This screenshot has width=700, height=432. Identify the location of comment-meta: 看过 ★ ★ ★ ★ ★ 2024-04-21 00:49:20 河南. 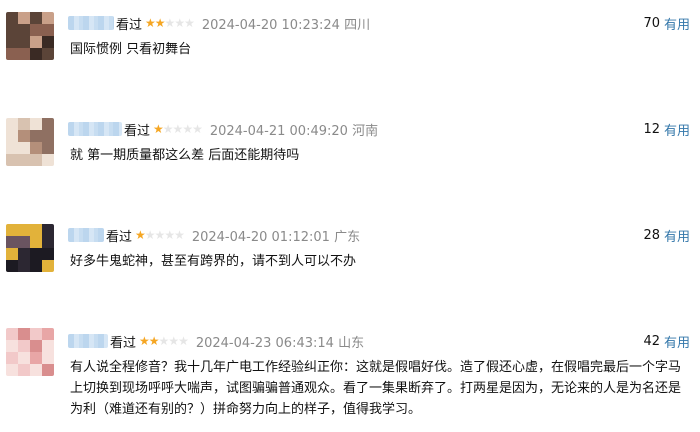
(223, 129).